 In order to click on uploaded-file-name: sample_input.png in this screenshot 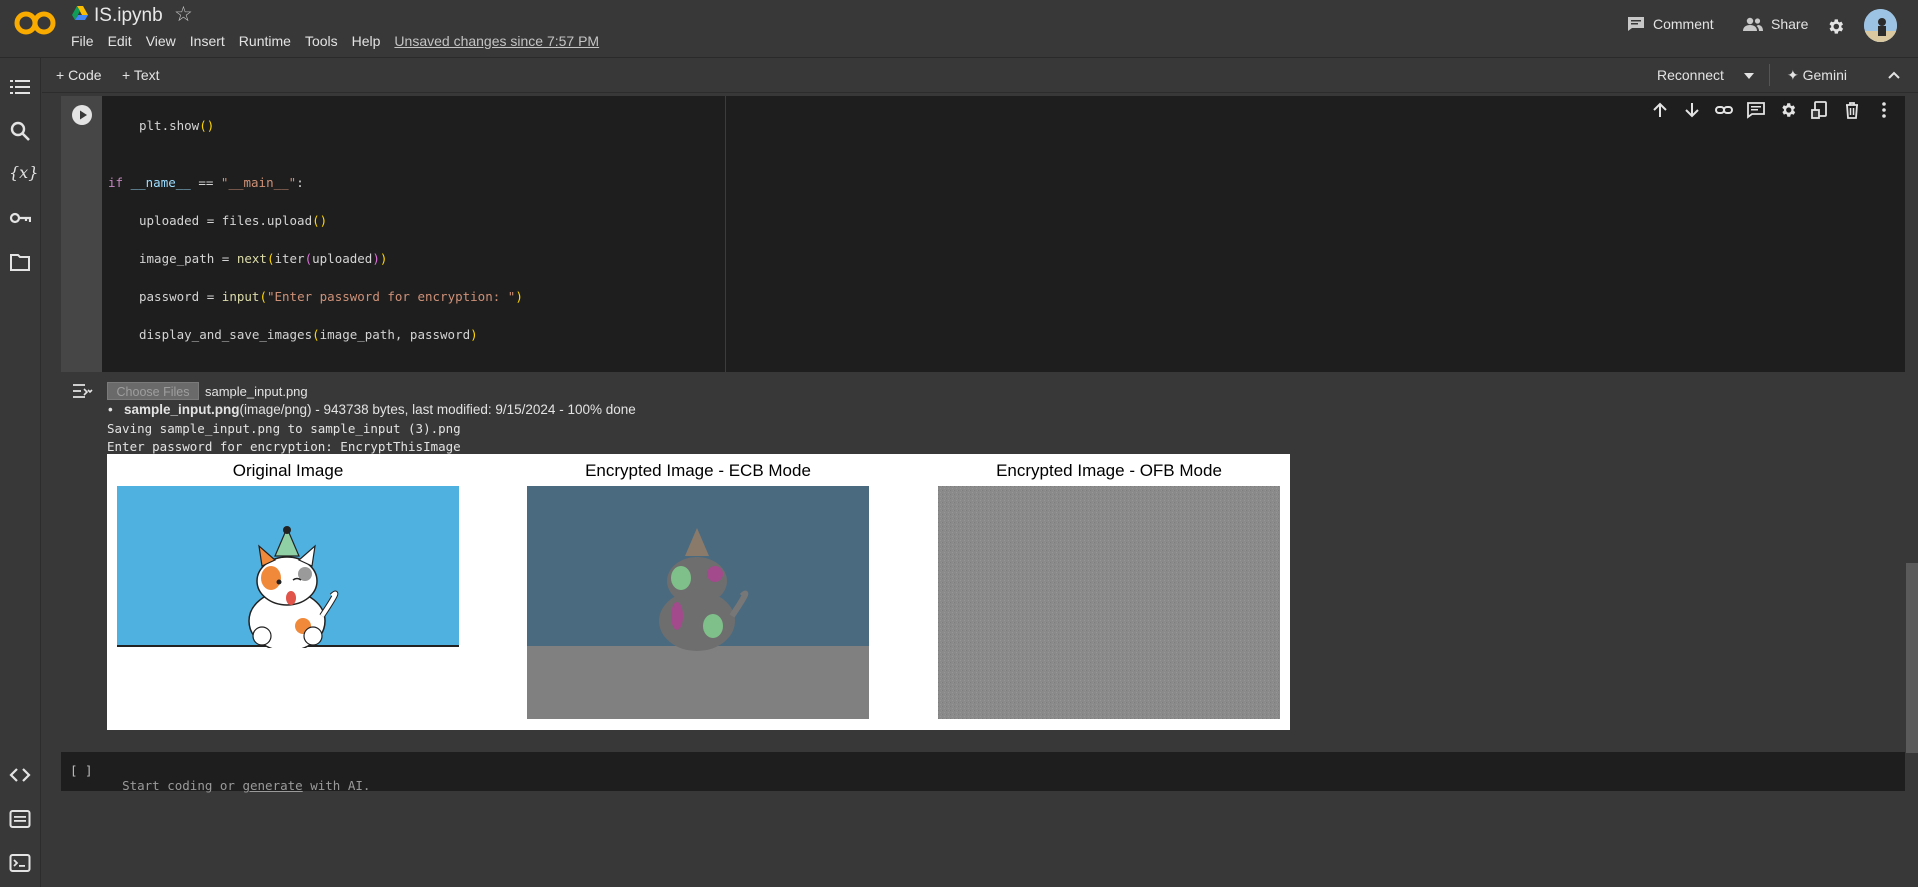, I will do `click(181, 409)`.